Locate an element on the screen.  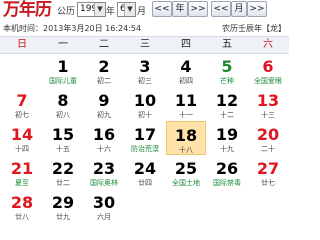
day-cell: 3 初三 is located at coordinates (145, 70).